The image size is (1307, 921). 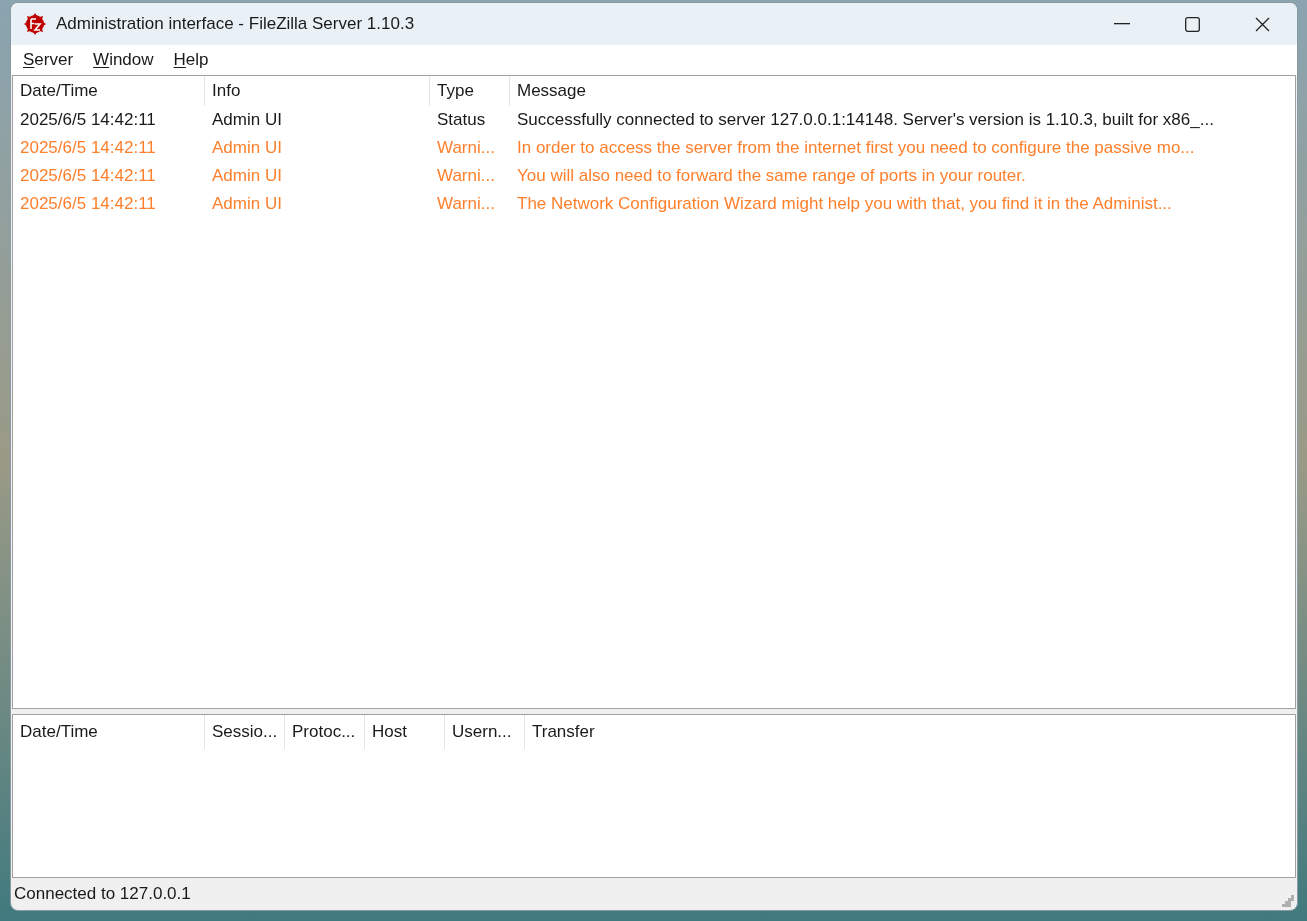 I want to click on status-text: Connected to 127.0.0.1, so click(x=102, y=894).